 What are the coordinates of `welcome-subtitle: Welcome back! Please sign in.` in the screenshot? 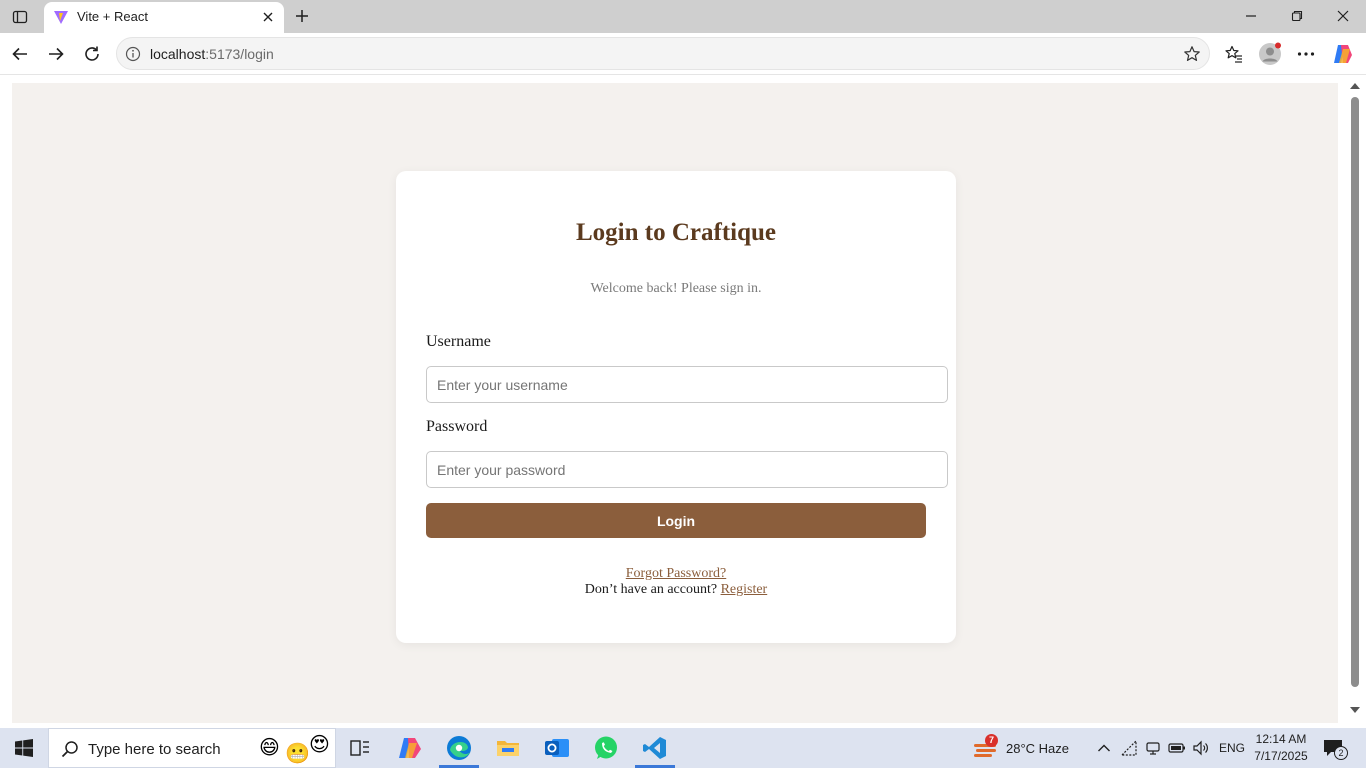 It's located at (676, 288).